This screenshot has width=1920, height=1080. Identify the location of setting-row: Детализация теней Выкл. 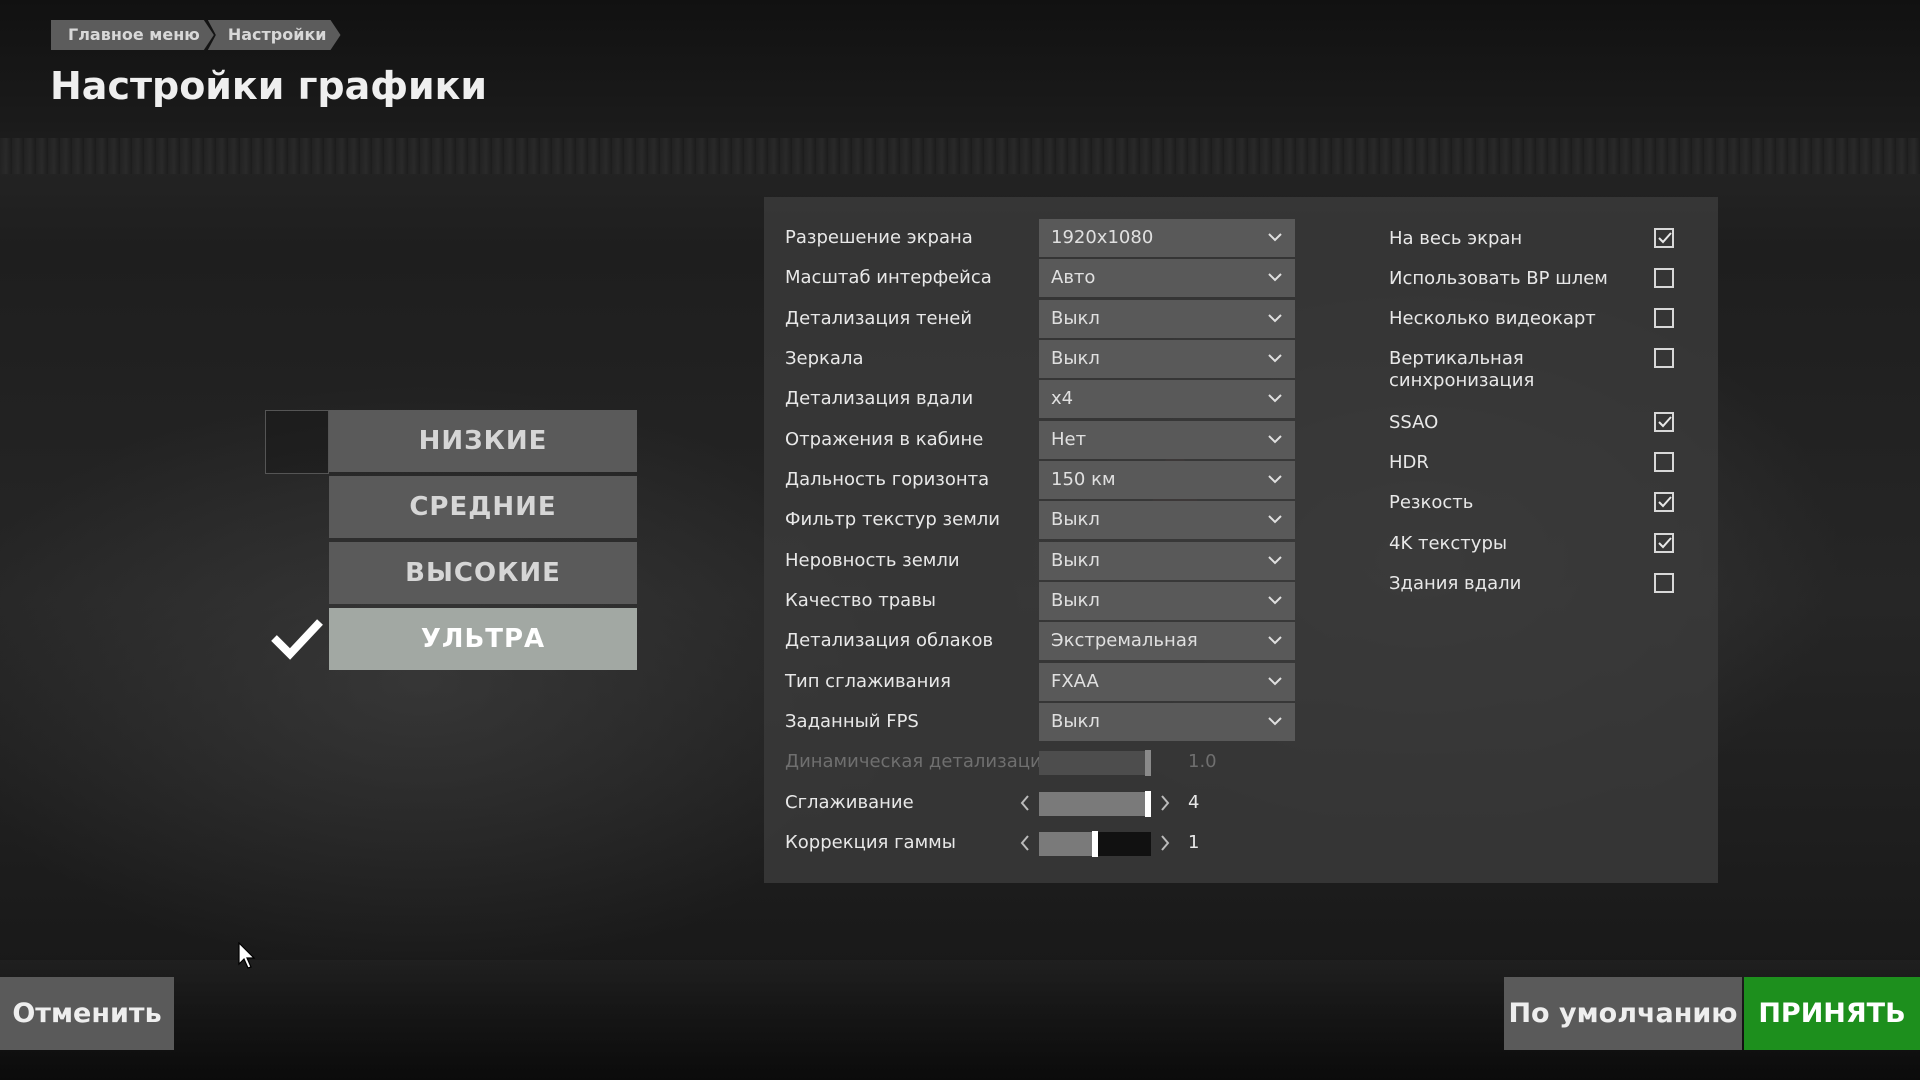
(1040, 319).